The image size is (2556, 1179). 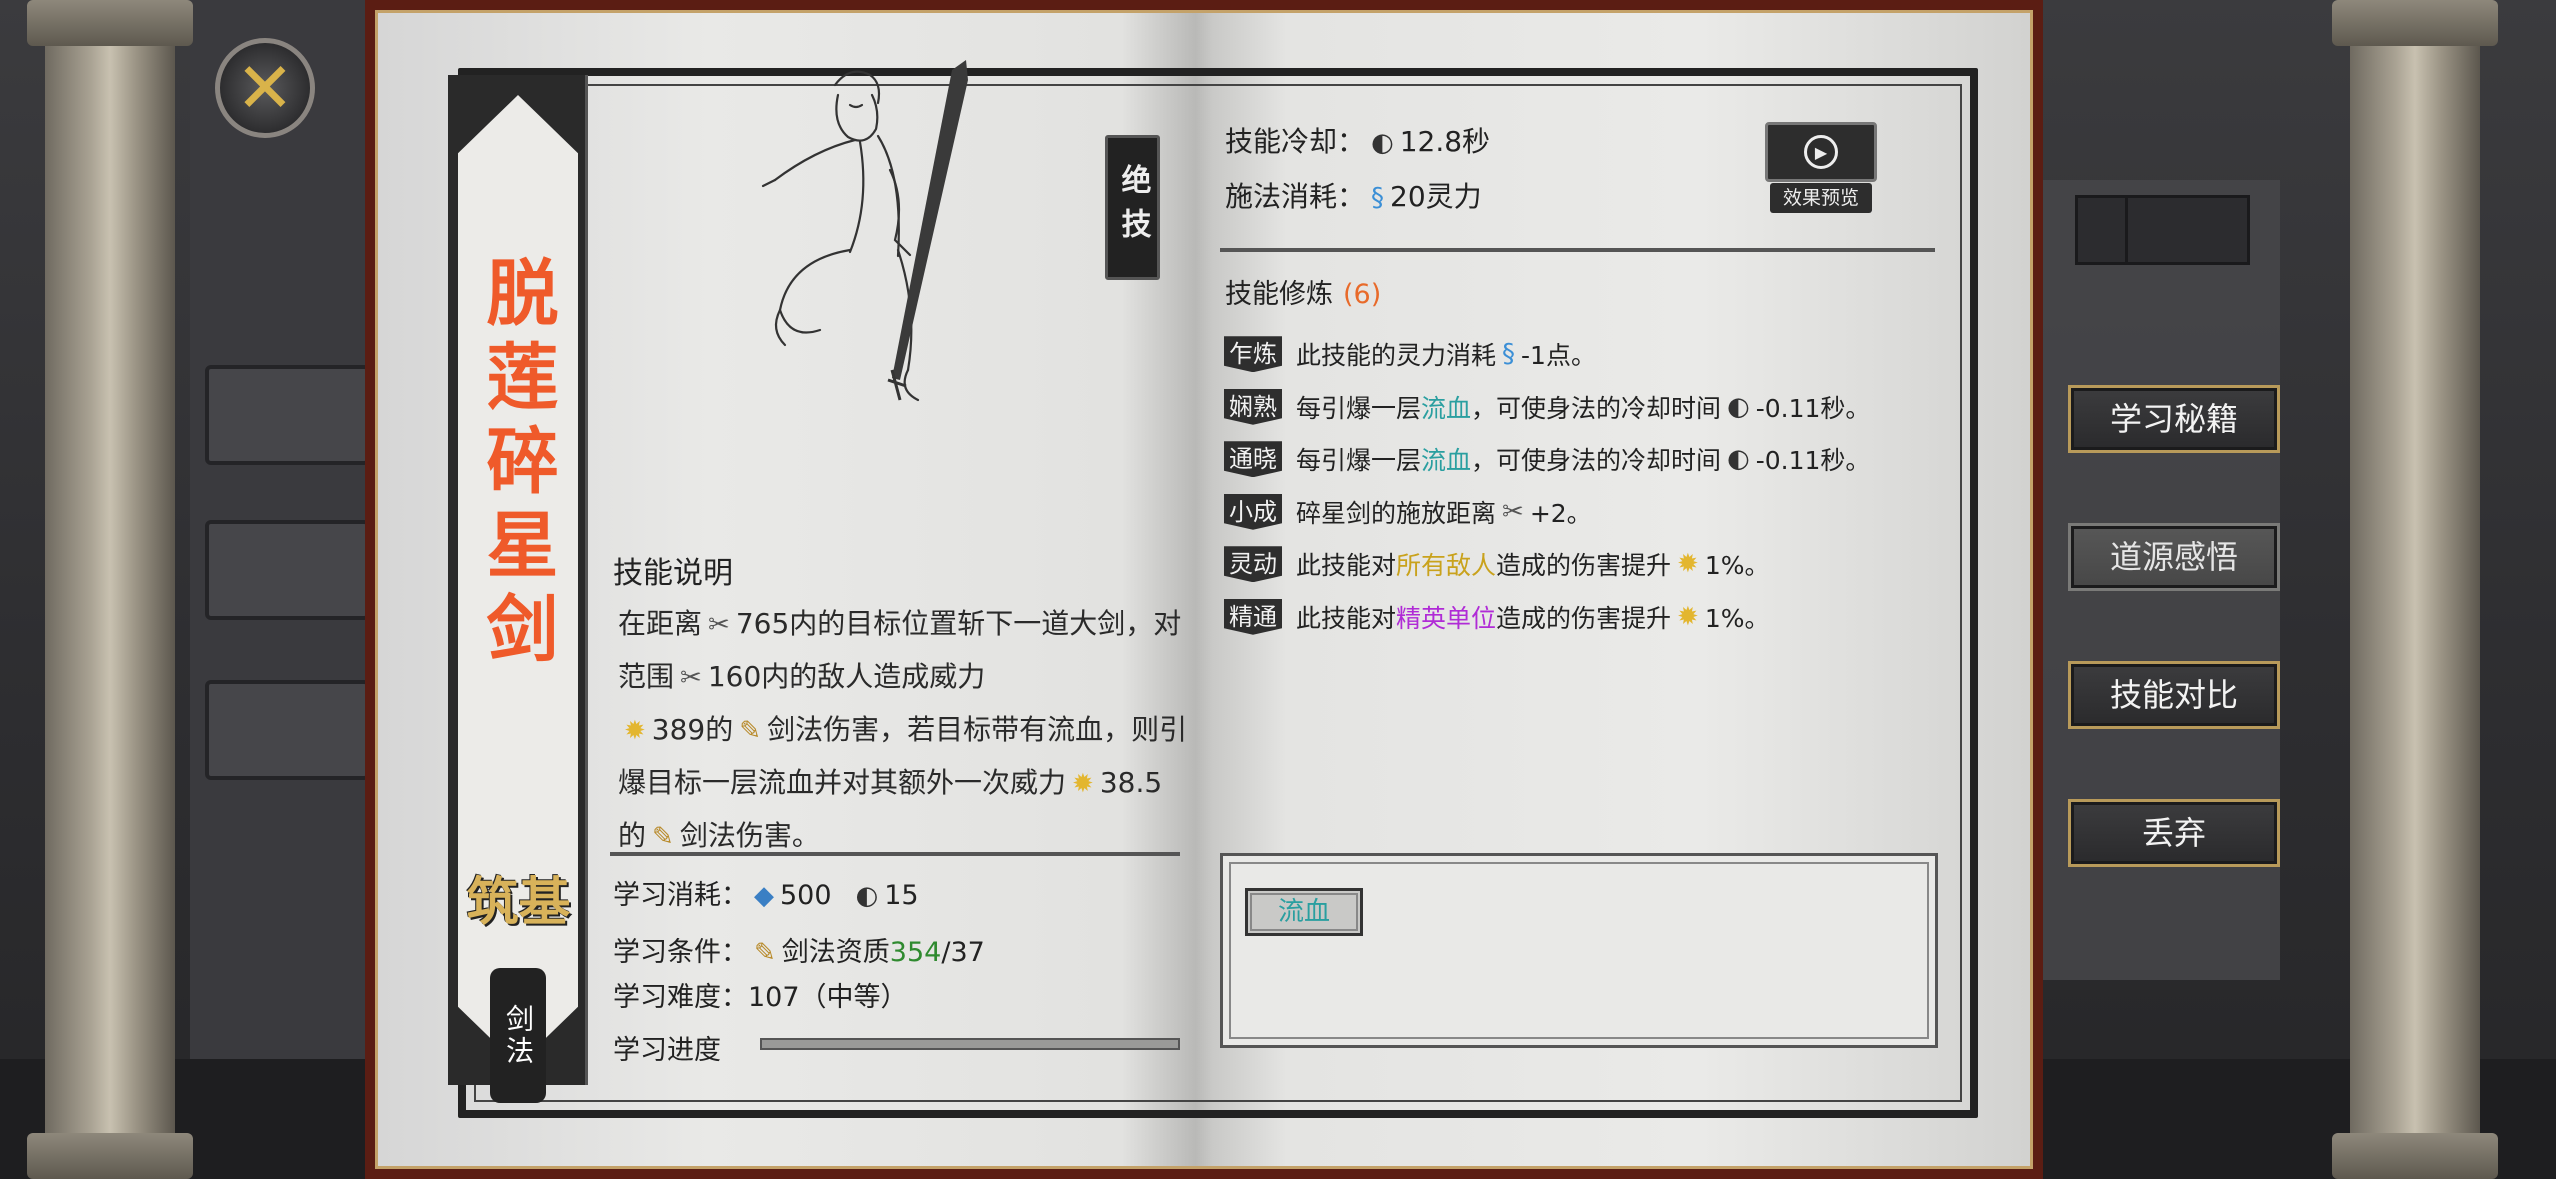 What do you see at coordinates (970, 1044) in the screenshot?
I see `learn-progress-bar` at bounding box center [970, 1044].